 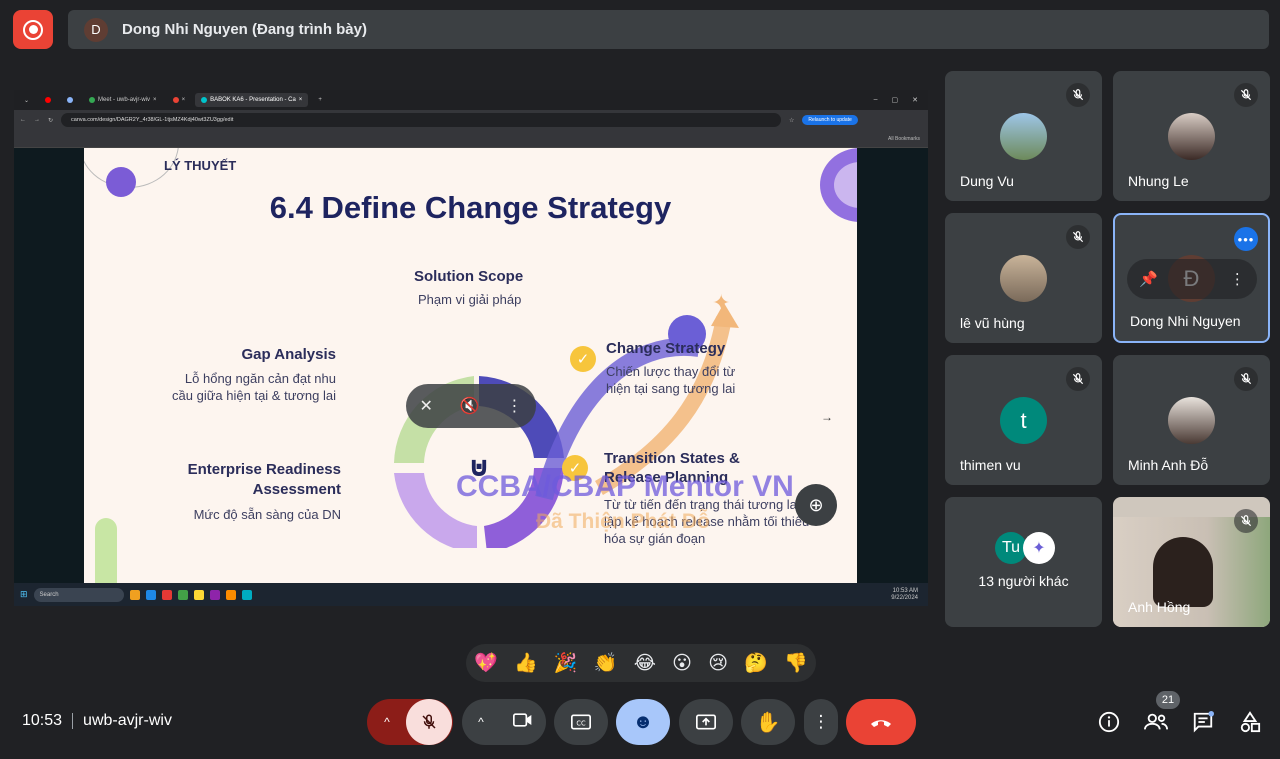 What do you see at coordinates (296, 489) in the screenshot?
I see `readiness-heading-2: Assessment` at bounding box center [296, 489].